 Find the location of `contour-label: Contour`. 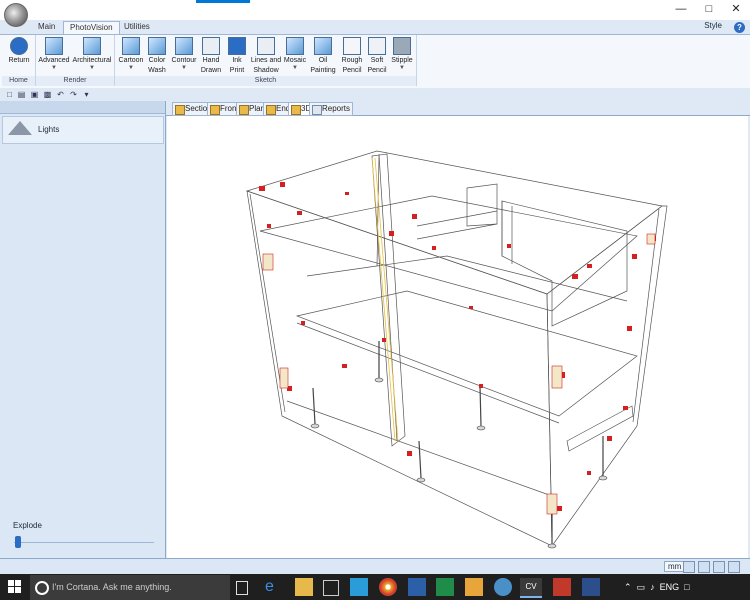

contour-label: Contour is located at coordinates (184, 60).